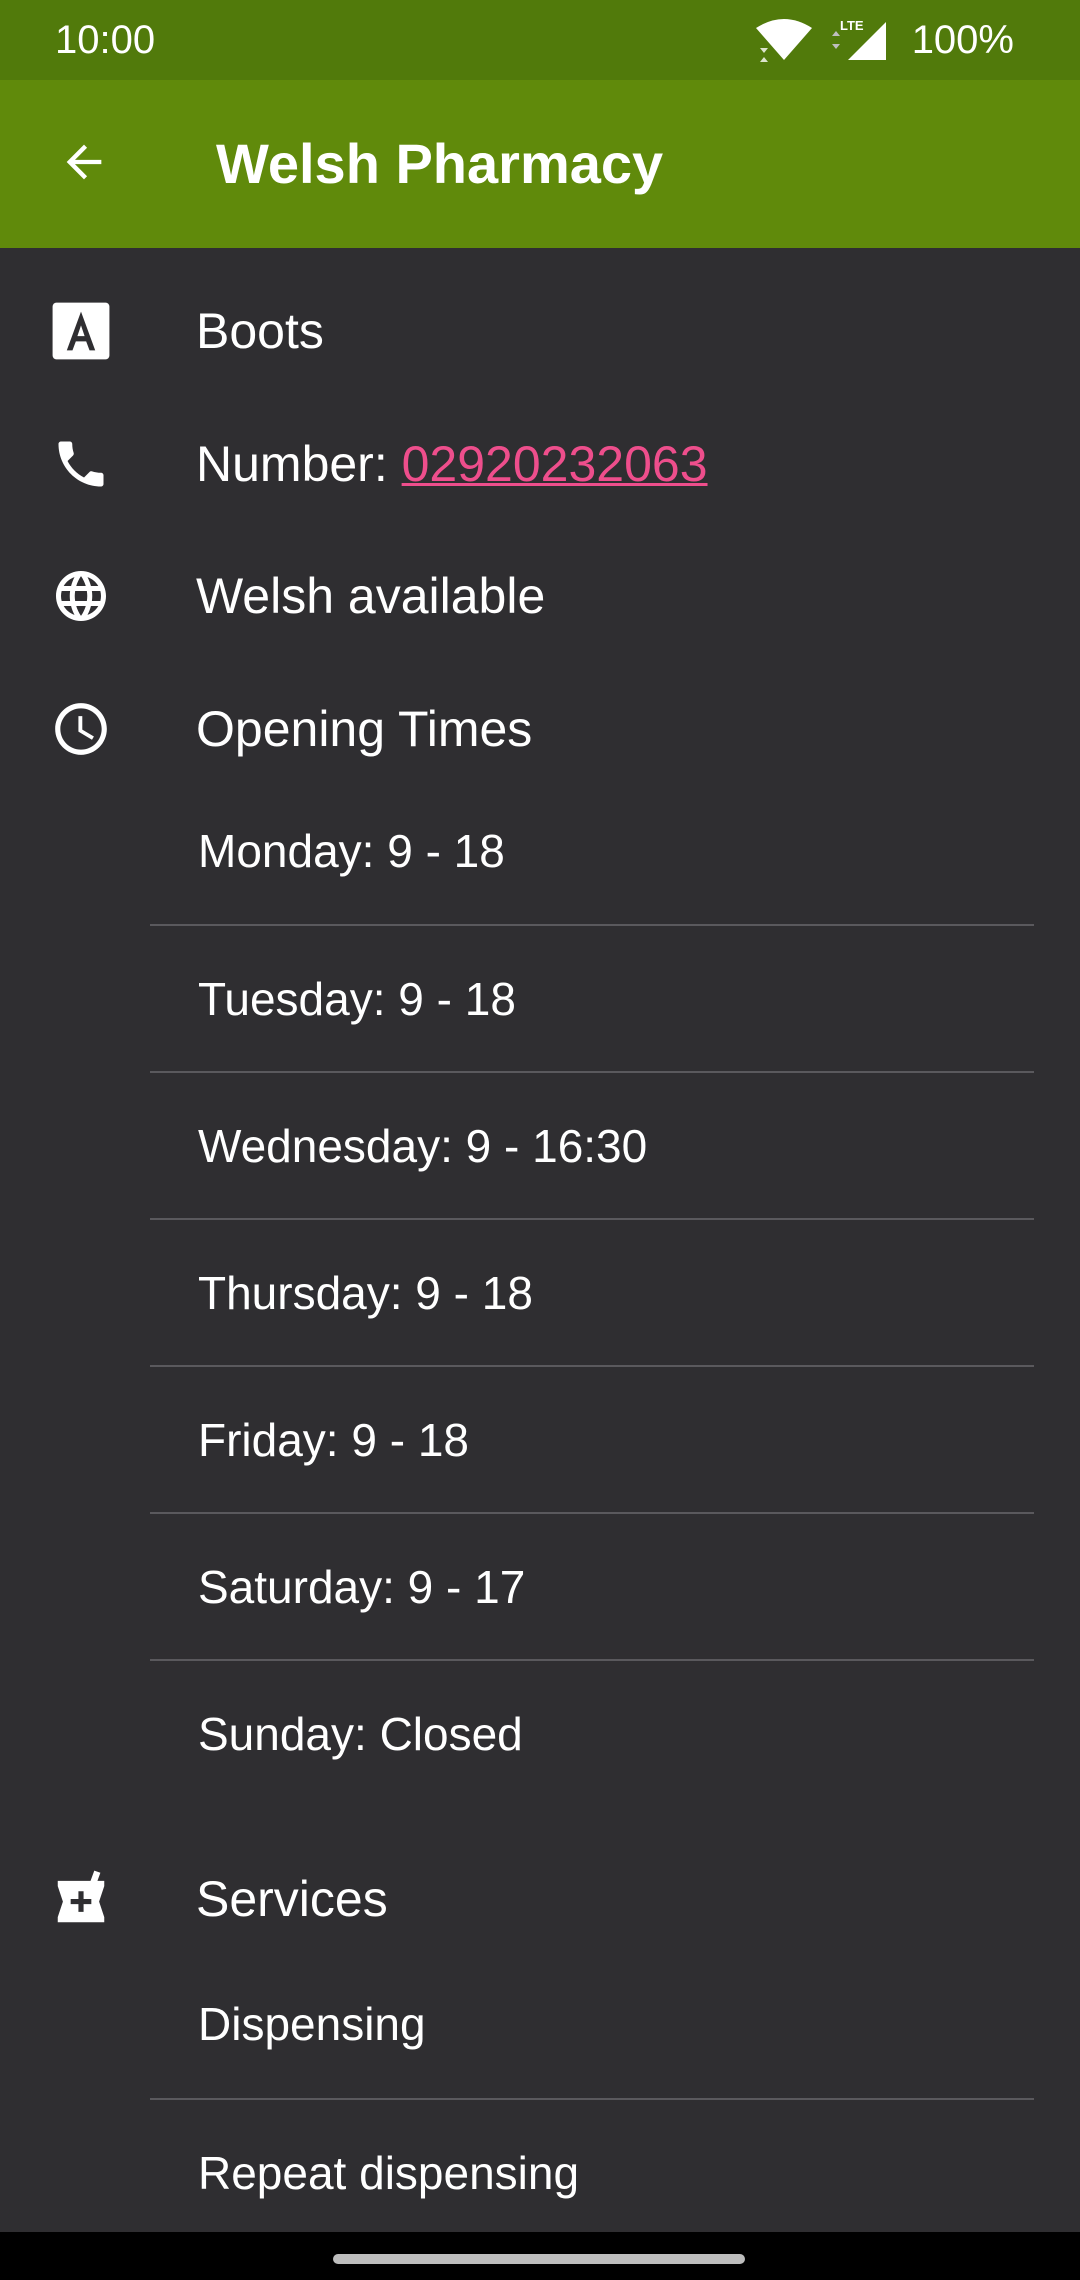  I want to click on navigation-bar, so click(540, 2256).